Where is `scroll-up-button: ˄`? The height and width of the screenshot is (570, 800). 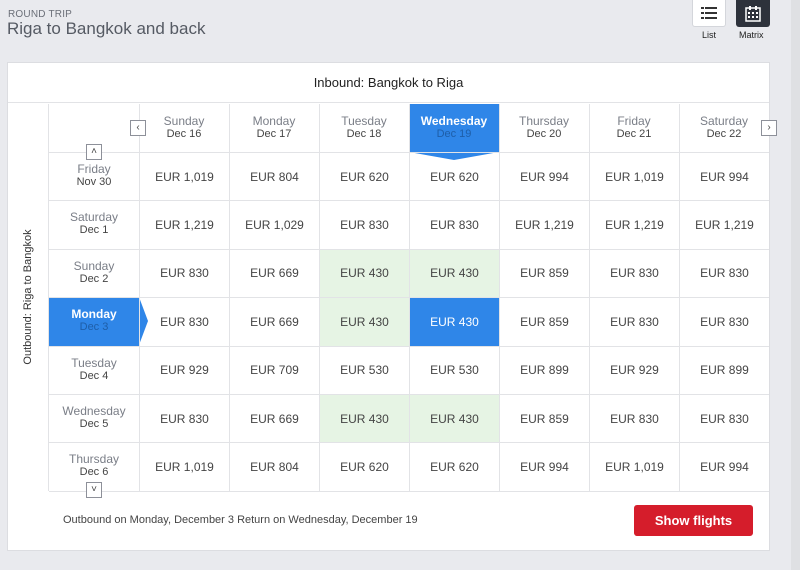
scroll-up-button: ˄ is located at coordinates (94, 152).